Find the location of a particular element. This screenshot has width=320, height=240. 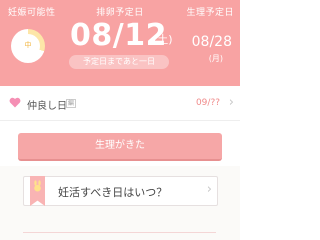

period-started-button: 生理がきた is located at coordinates (120, 147).